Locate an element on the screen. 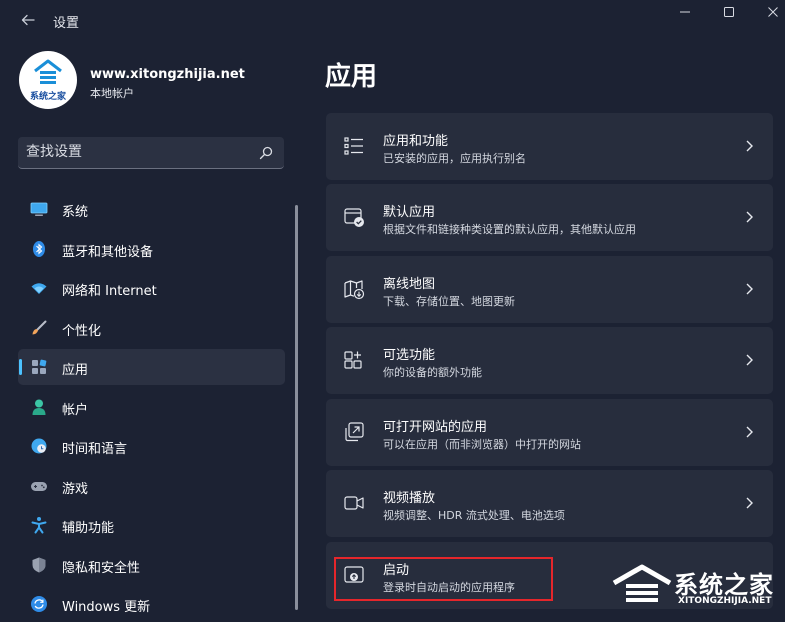 This screenshot has width=785, height=622. avatar-logo-text: 系统之家 is located at coordinates (47, 97).